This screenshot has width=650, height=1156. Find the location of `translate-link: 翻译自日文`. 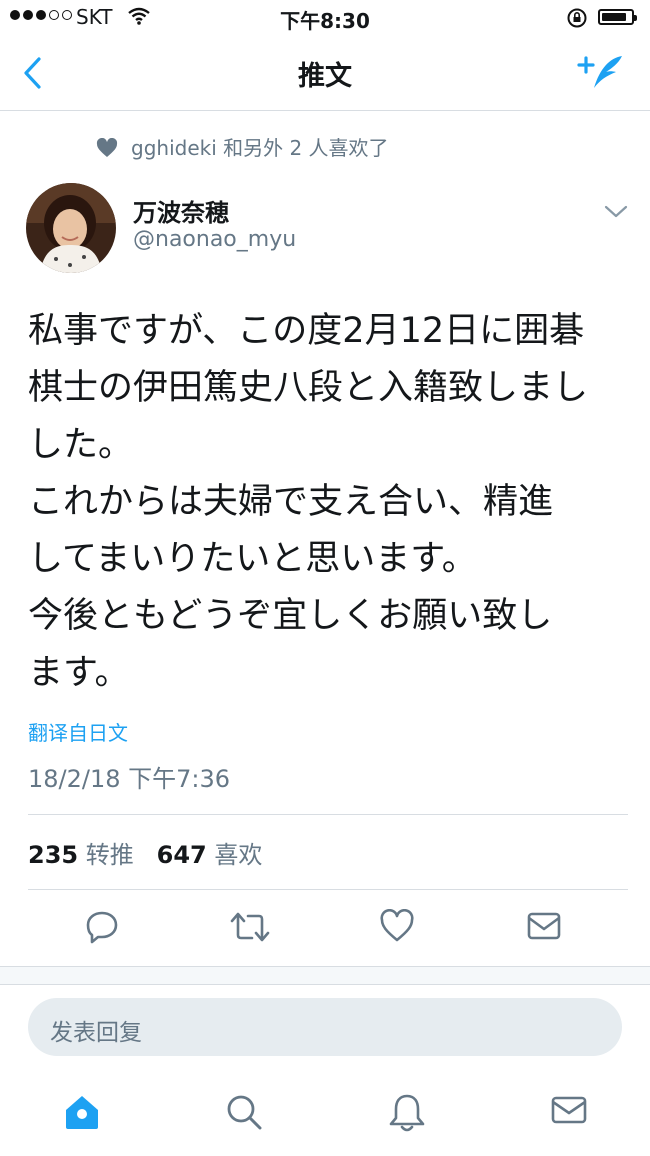

translate-link: 翻译自日文 is located at coordinates (78, 731).